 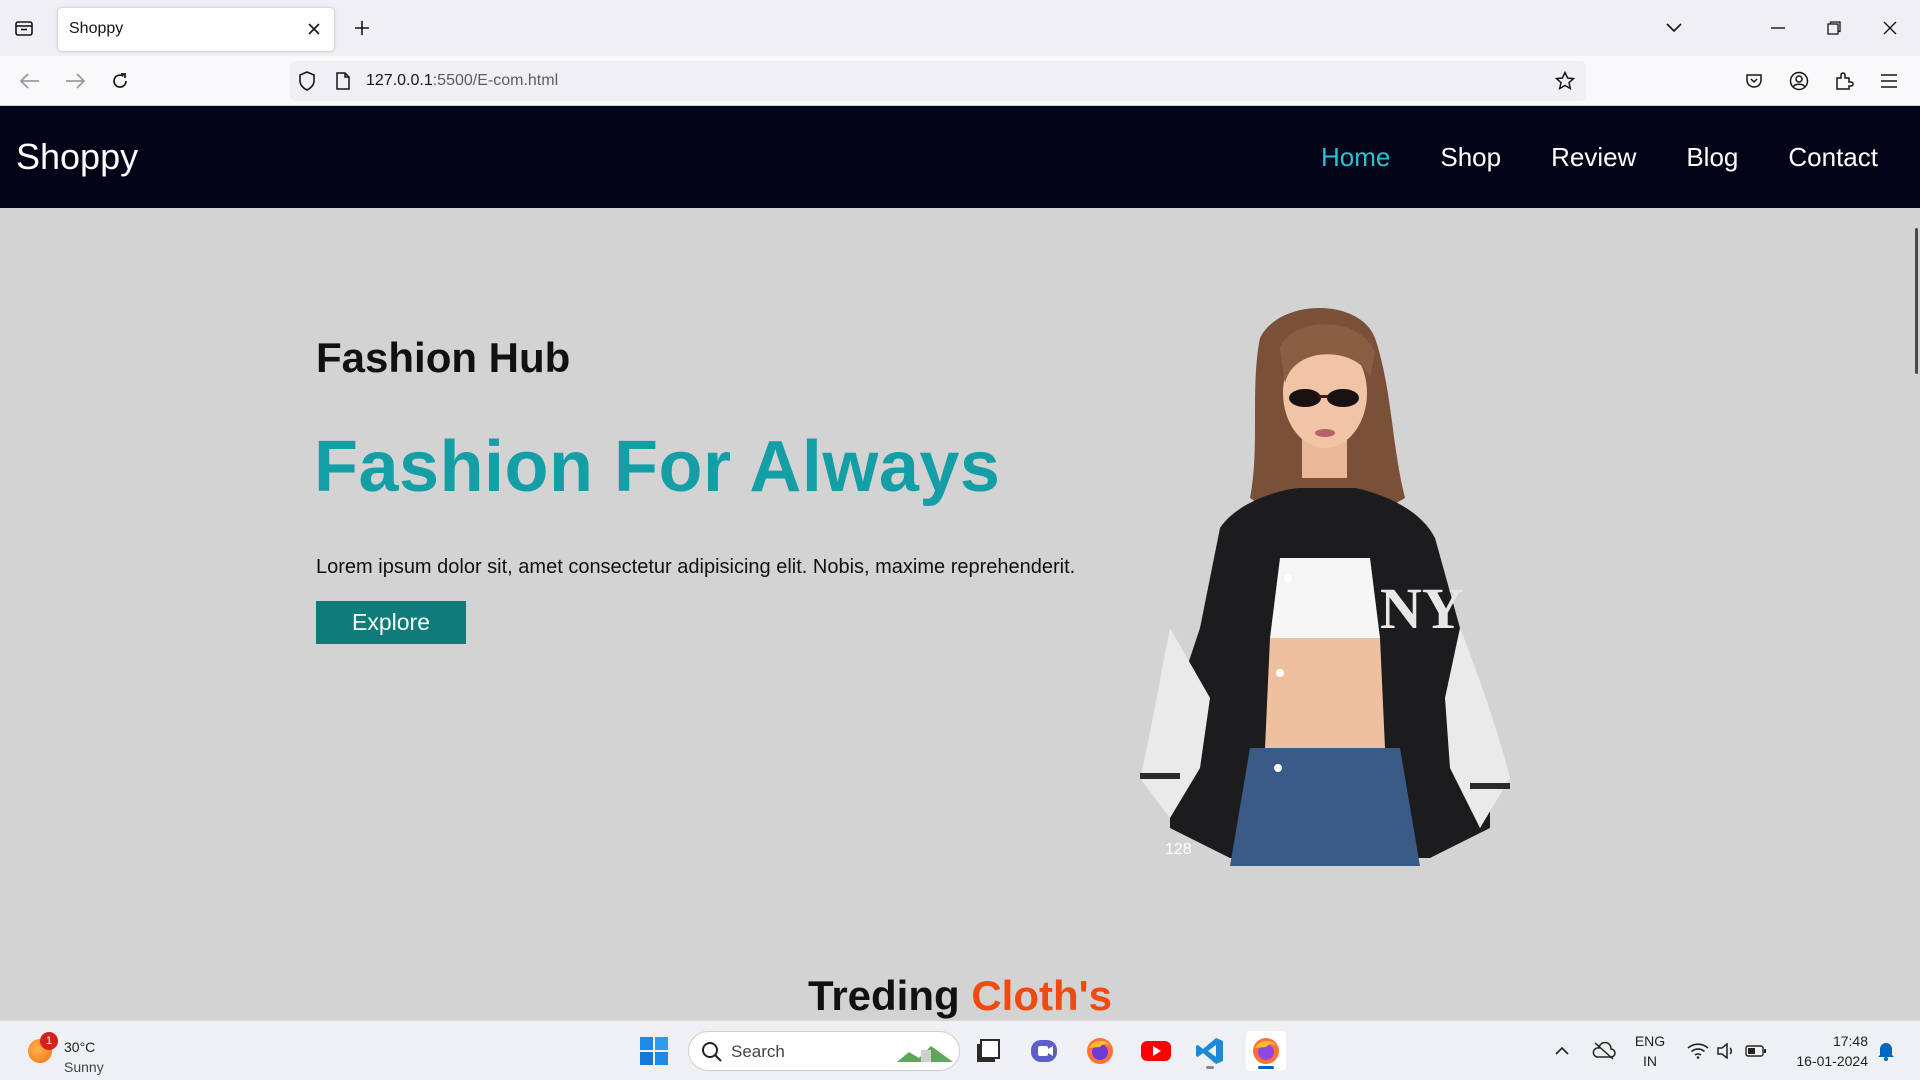 What do you see at coordinates (314, 29) in the screenshot?
I see `close-icon` at bounding box center [314, 29].